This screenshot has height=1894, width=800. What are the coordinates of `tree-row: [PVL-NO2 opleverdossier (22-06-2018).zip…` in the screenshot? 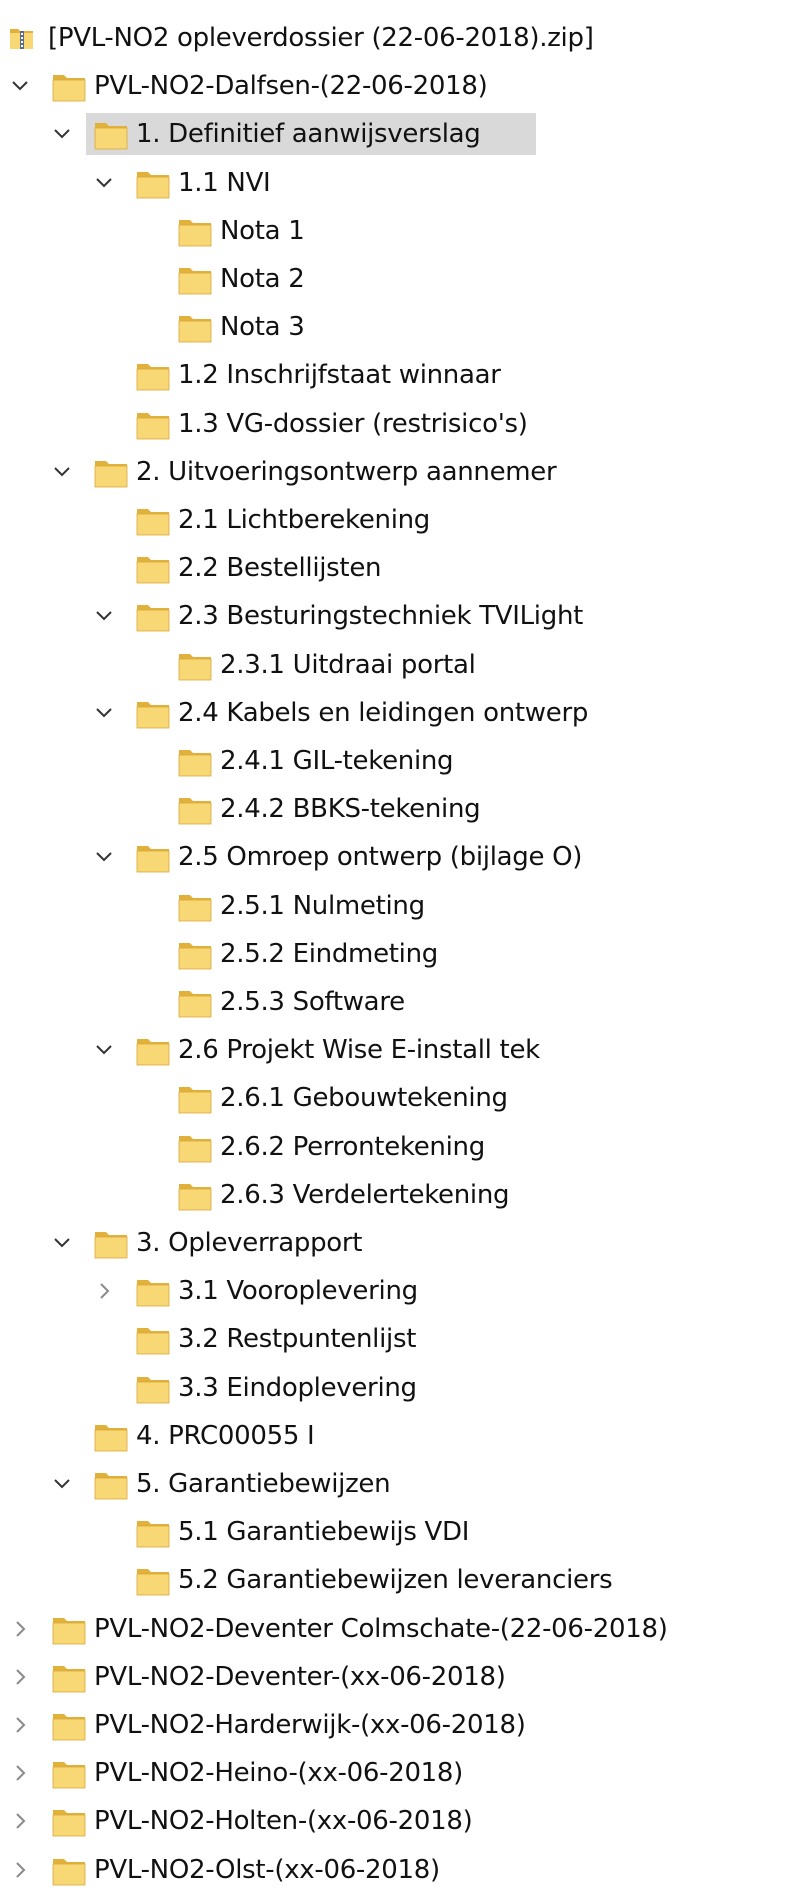 It's located at (400, 38).